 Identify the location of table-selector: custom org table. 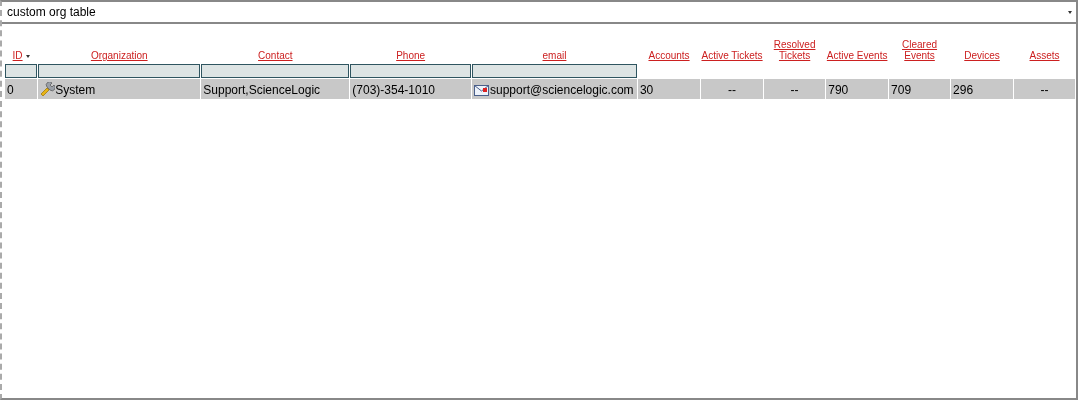
(539, 13).